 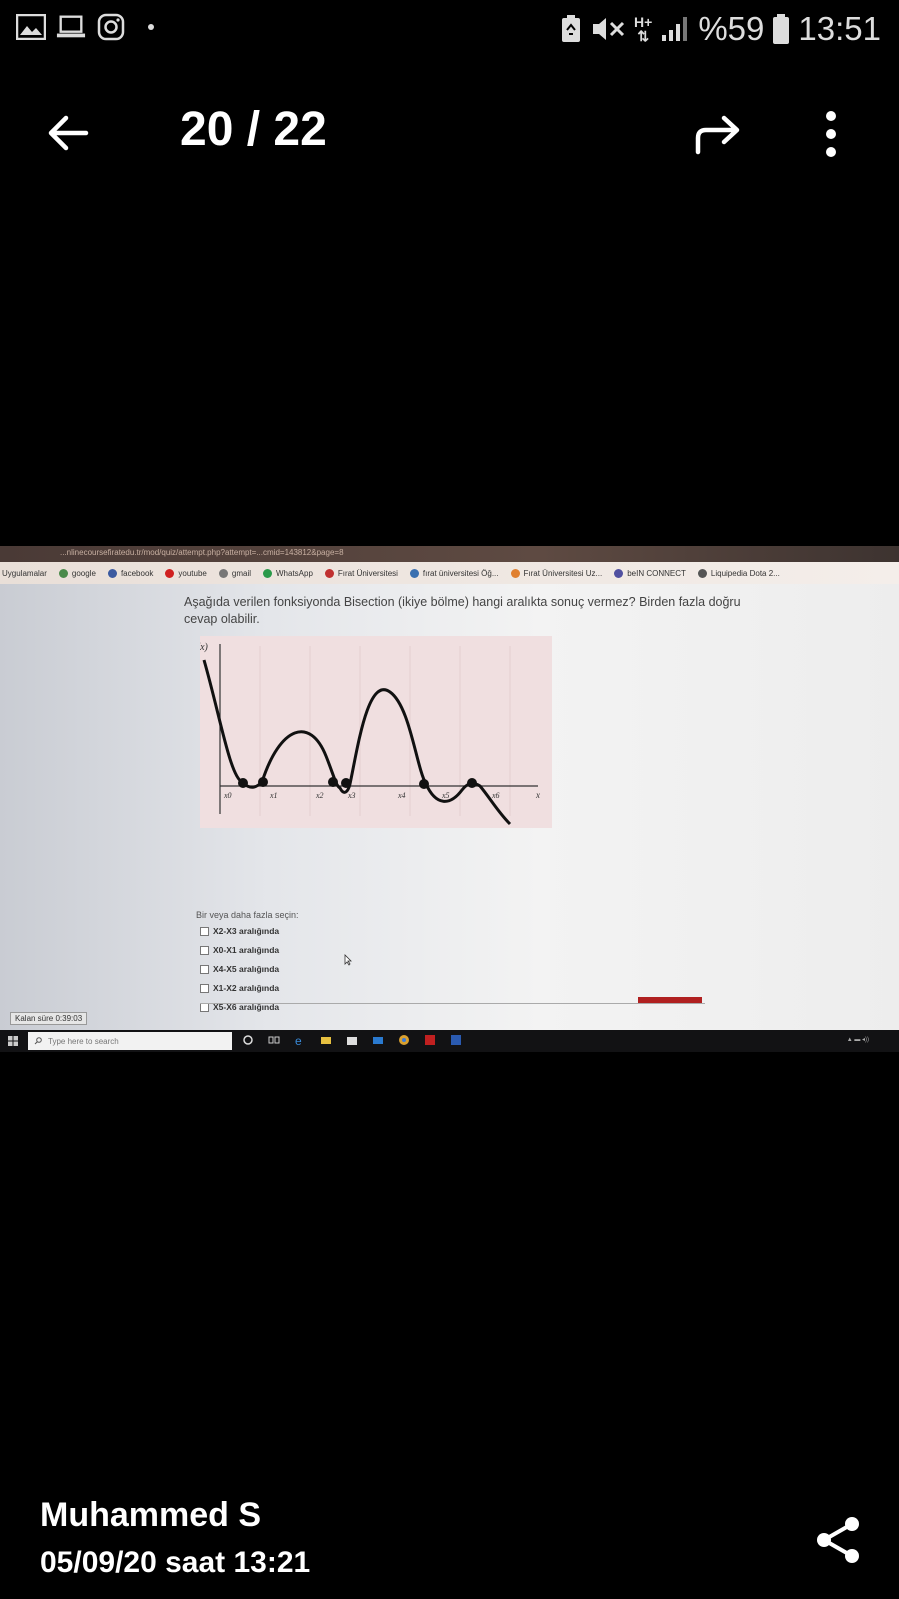 What do you see at coordinates (449, 130) in the screenshot?
I see `viewer-toolbar: 20 / 22` at bounding box center [449, 130].